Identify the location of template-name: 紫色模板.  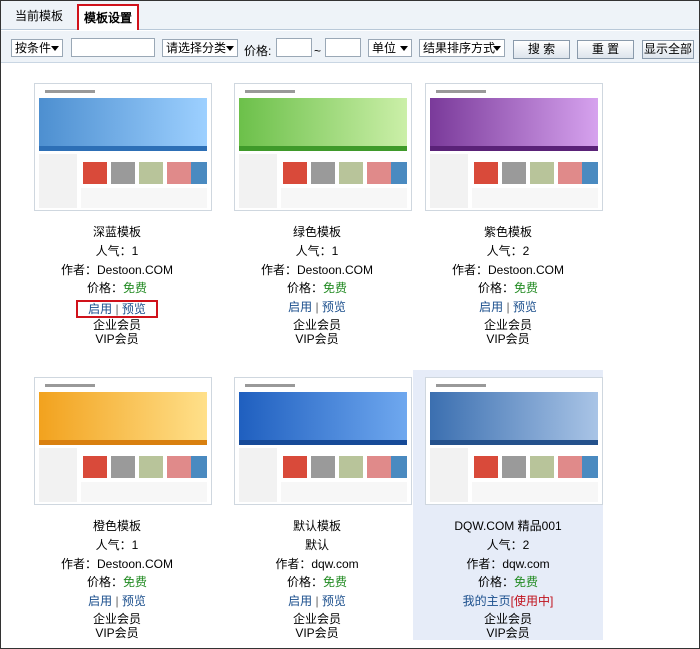
(507, 232).